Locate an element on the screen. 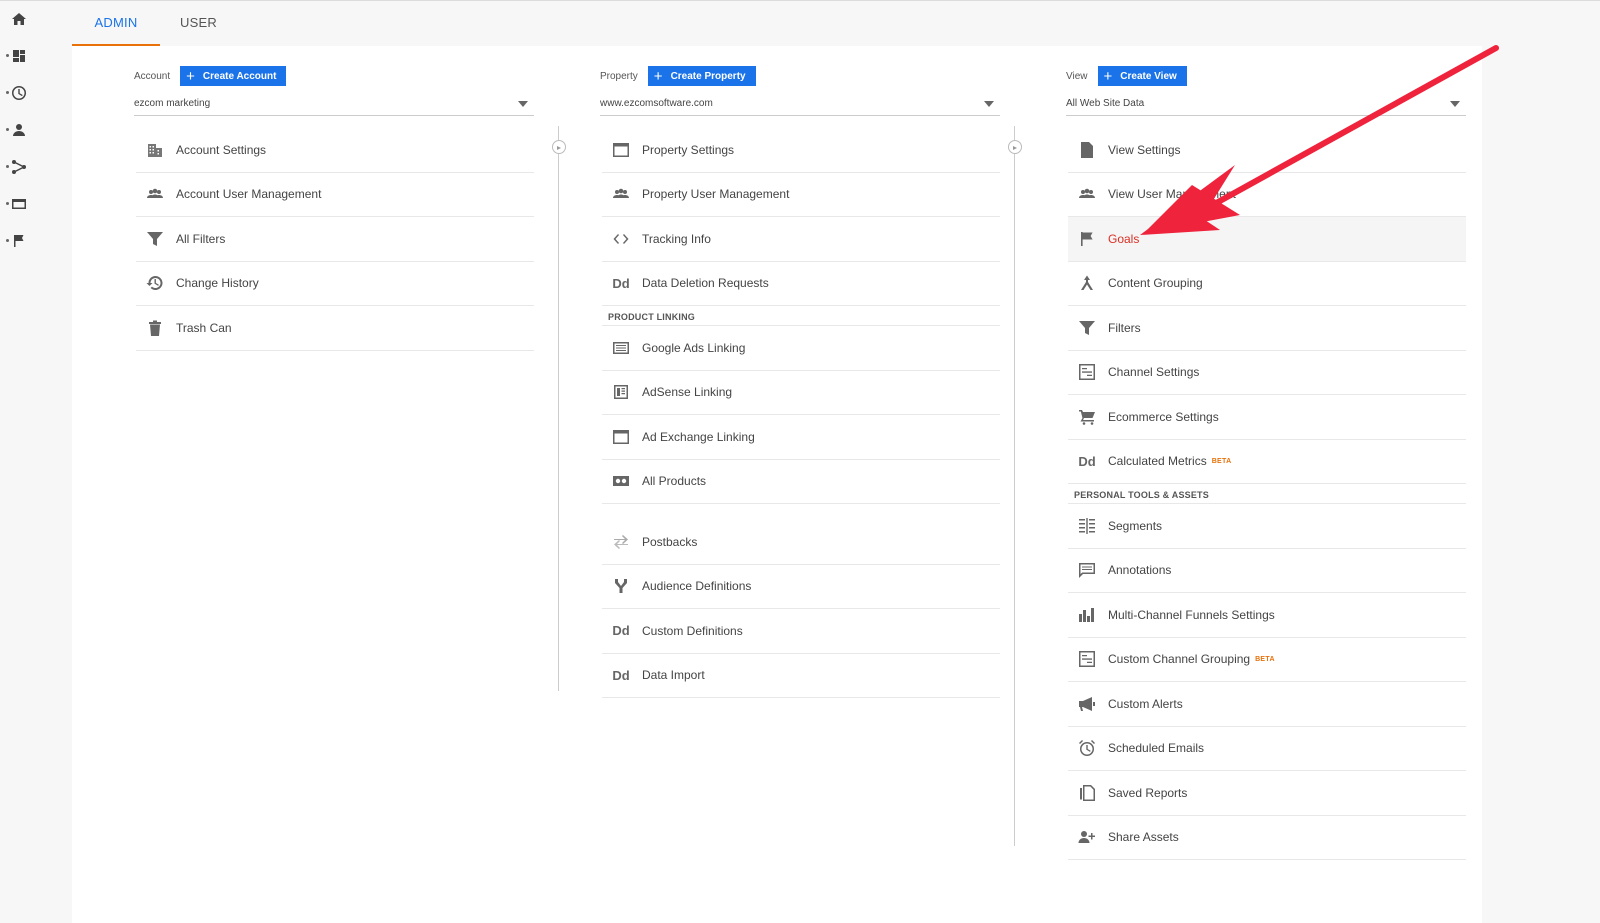  menu-item-account-settings: Account Settings is located at coordinates (335, 150).